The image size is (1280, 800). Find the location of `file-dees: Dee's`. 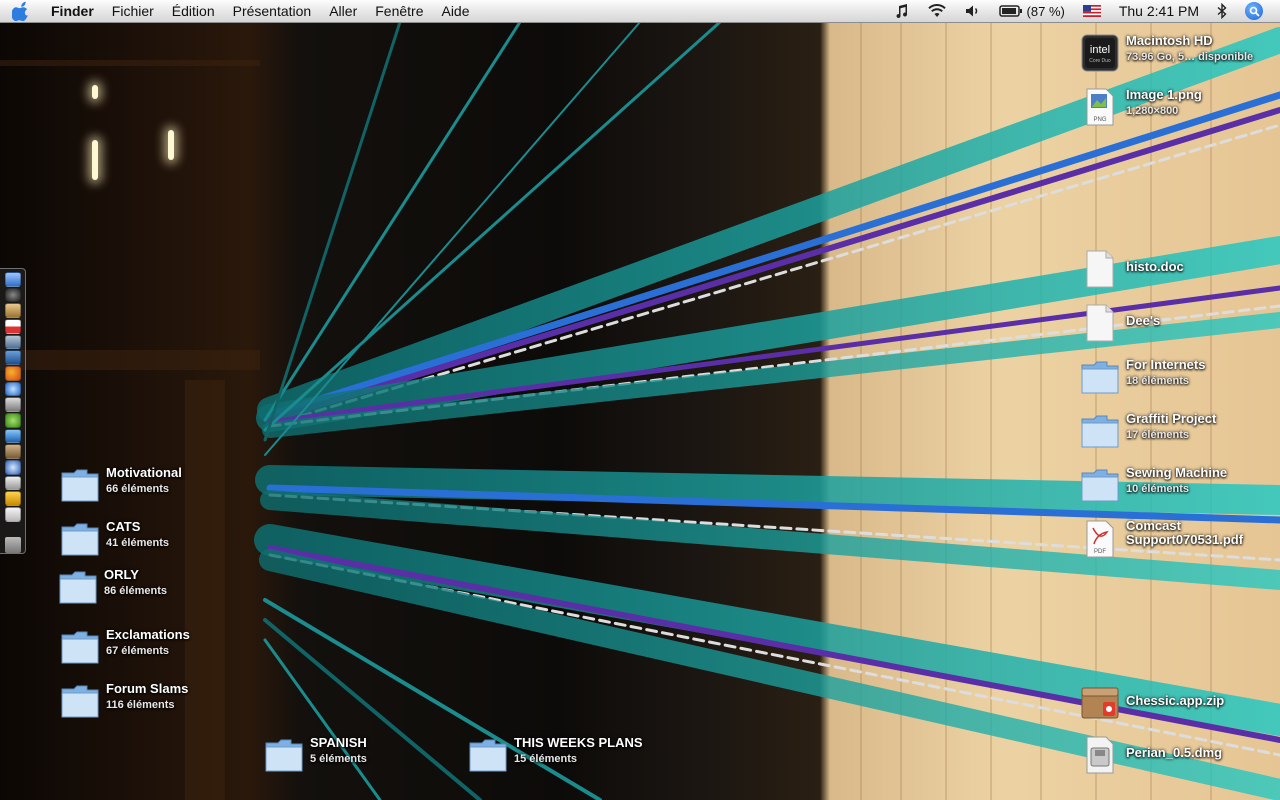

file-dees: Dee's is located at coordinates (1120, 323).